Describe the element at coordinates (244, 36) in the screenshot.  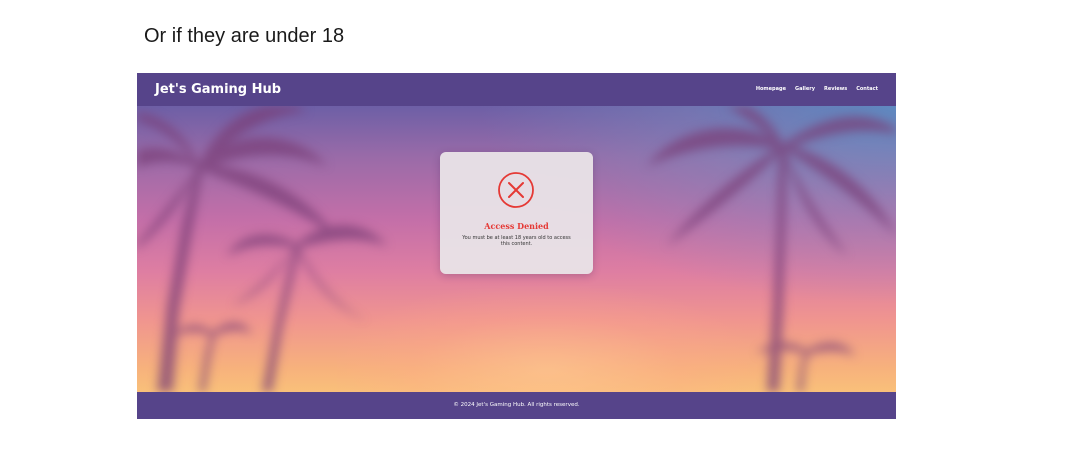
I see `caption-text: Or if they are under 18` at that location.